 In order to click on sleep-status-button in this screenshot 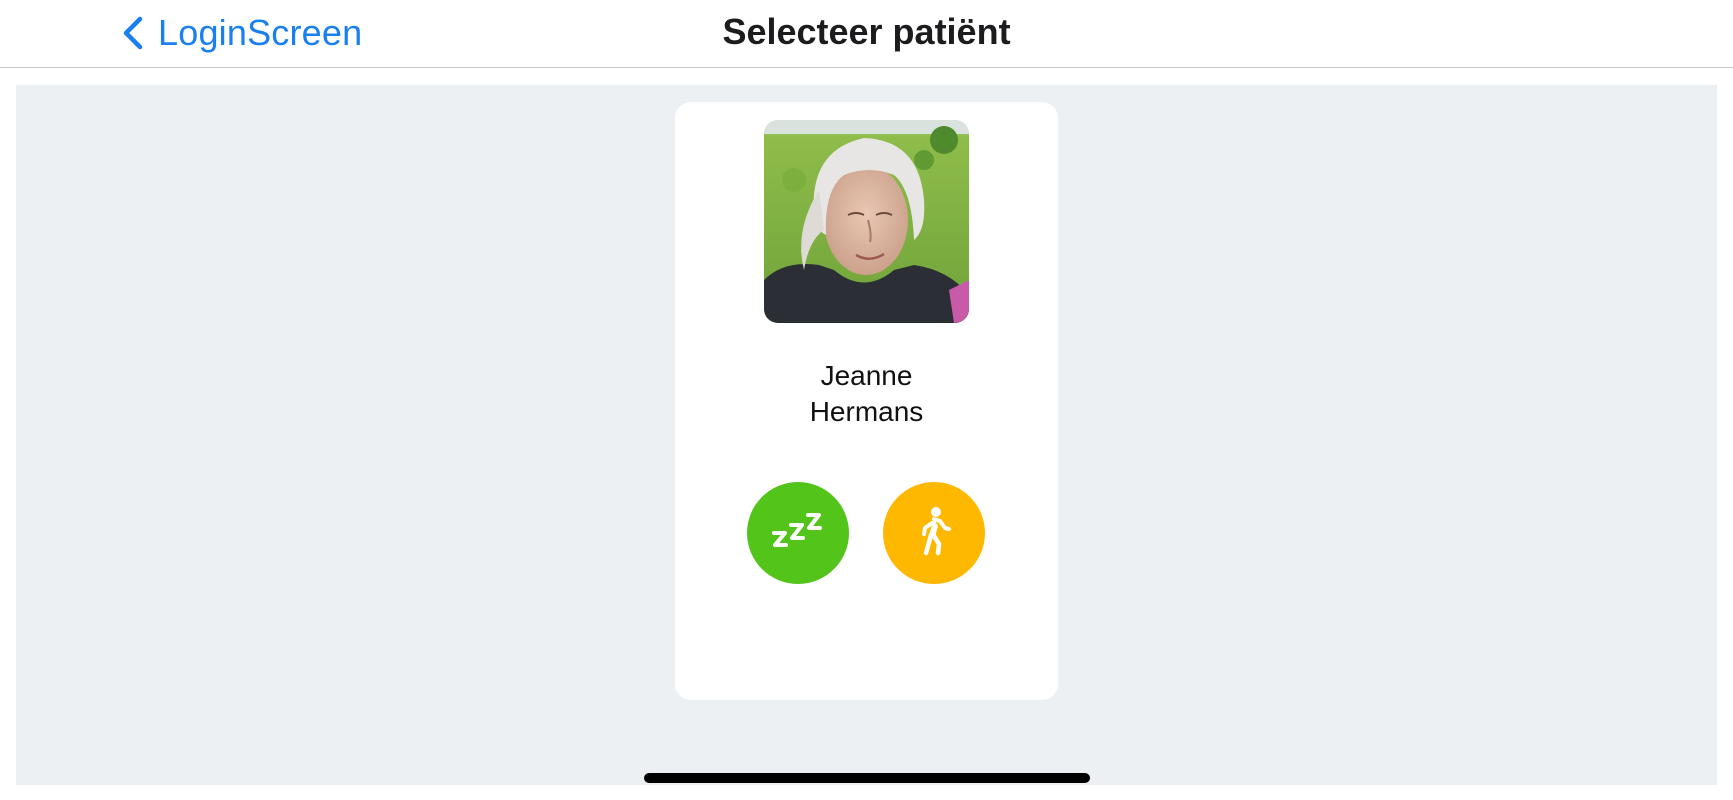, I will do `click(798, 533)`.